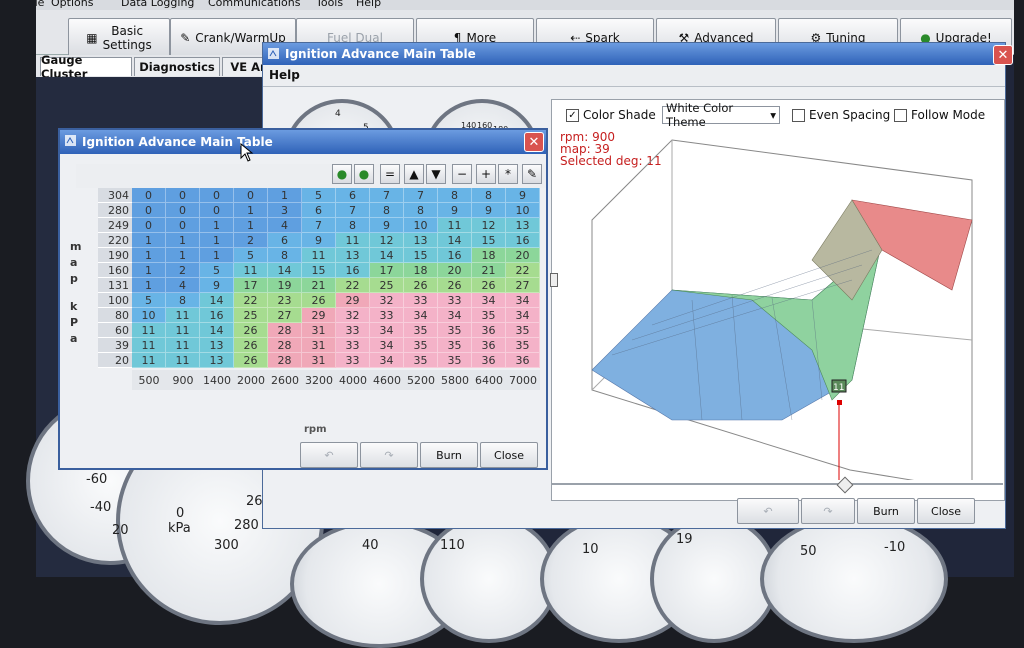 This screenshot has height=648, width=1024. Describe the element at coordinates (72, 4) in the screenshot. I see `menu-options: Options` at that location.